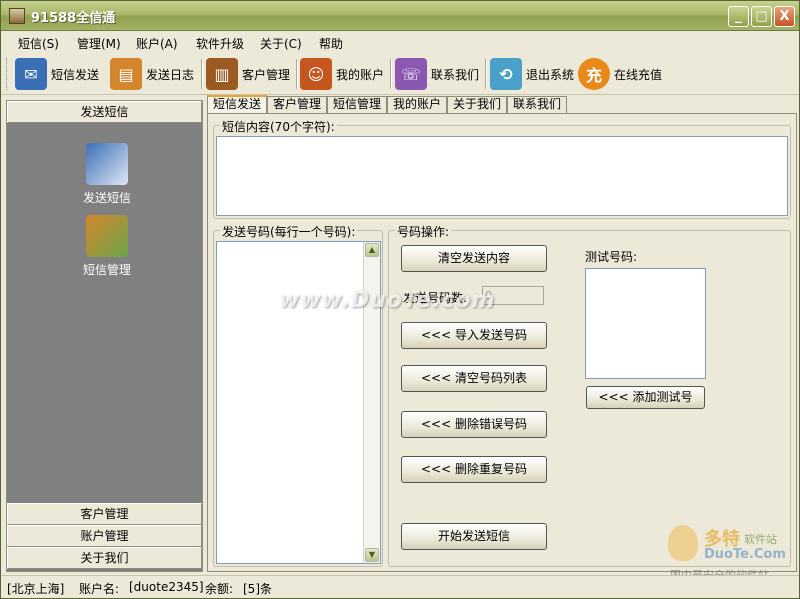 The width and height of the screenshot is (800, 599). I want to click on tb-send-log-button: ▤ 发送日志, so click(152, 74).